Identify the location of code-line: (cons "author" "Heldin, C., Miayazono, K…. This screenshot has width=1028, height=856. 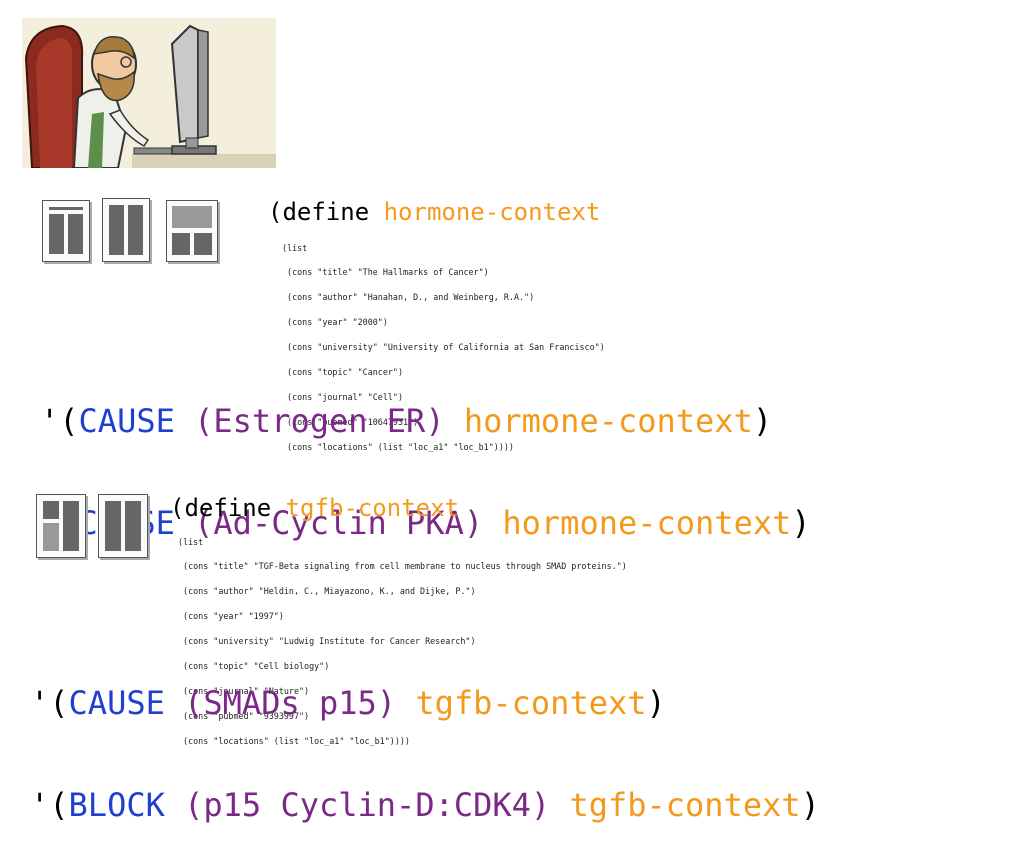
(327, 591).